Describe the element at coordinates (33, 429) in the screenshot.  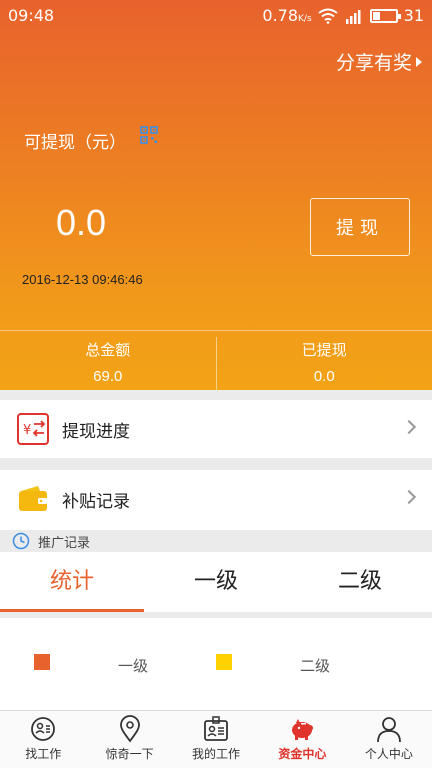
I see `yuan-exchange-icon: ¥` at that location.